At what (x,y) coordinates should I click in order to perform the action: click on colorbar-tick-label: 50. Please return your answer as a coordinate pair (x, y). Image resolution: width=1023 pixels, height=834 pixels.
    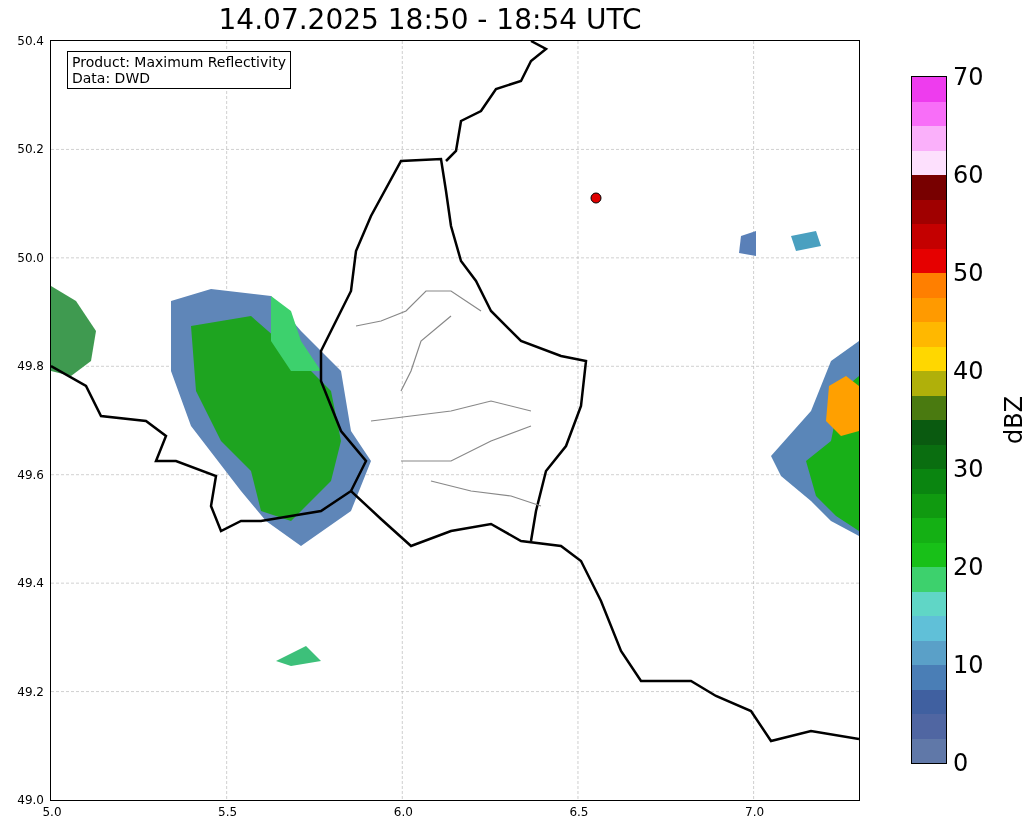
    Looking at the image, I should click on (968, 273).